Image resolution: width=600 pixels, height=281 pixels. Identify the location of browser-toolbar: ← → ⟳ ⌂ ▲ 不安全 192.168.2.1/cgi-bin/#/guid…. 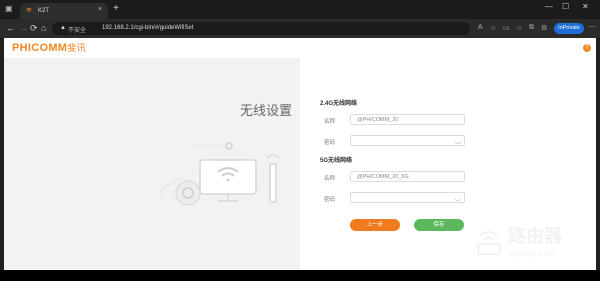
(300, 28).